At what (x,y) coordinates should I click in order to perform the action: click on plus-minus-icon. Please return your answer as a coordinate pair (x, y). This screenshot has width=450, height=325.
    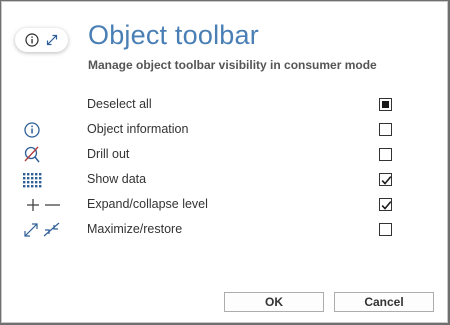
    Looking at the image, I should click on (43, 205).